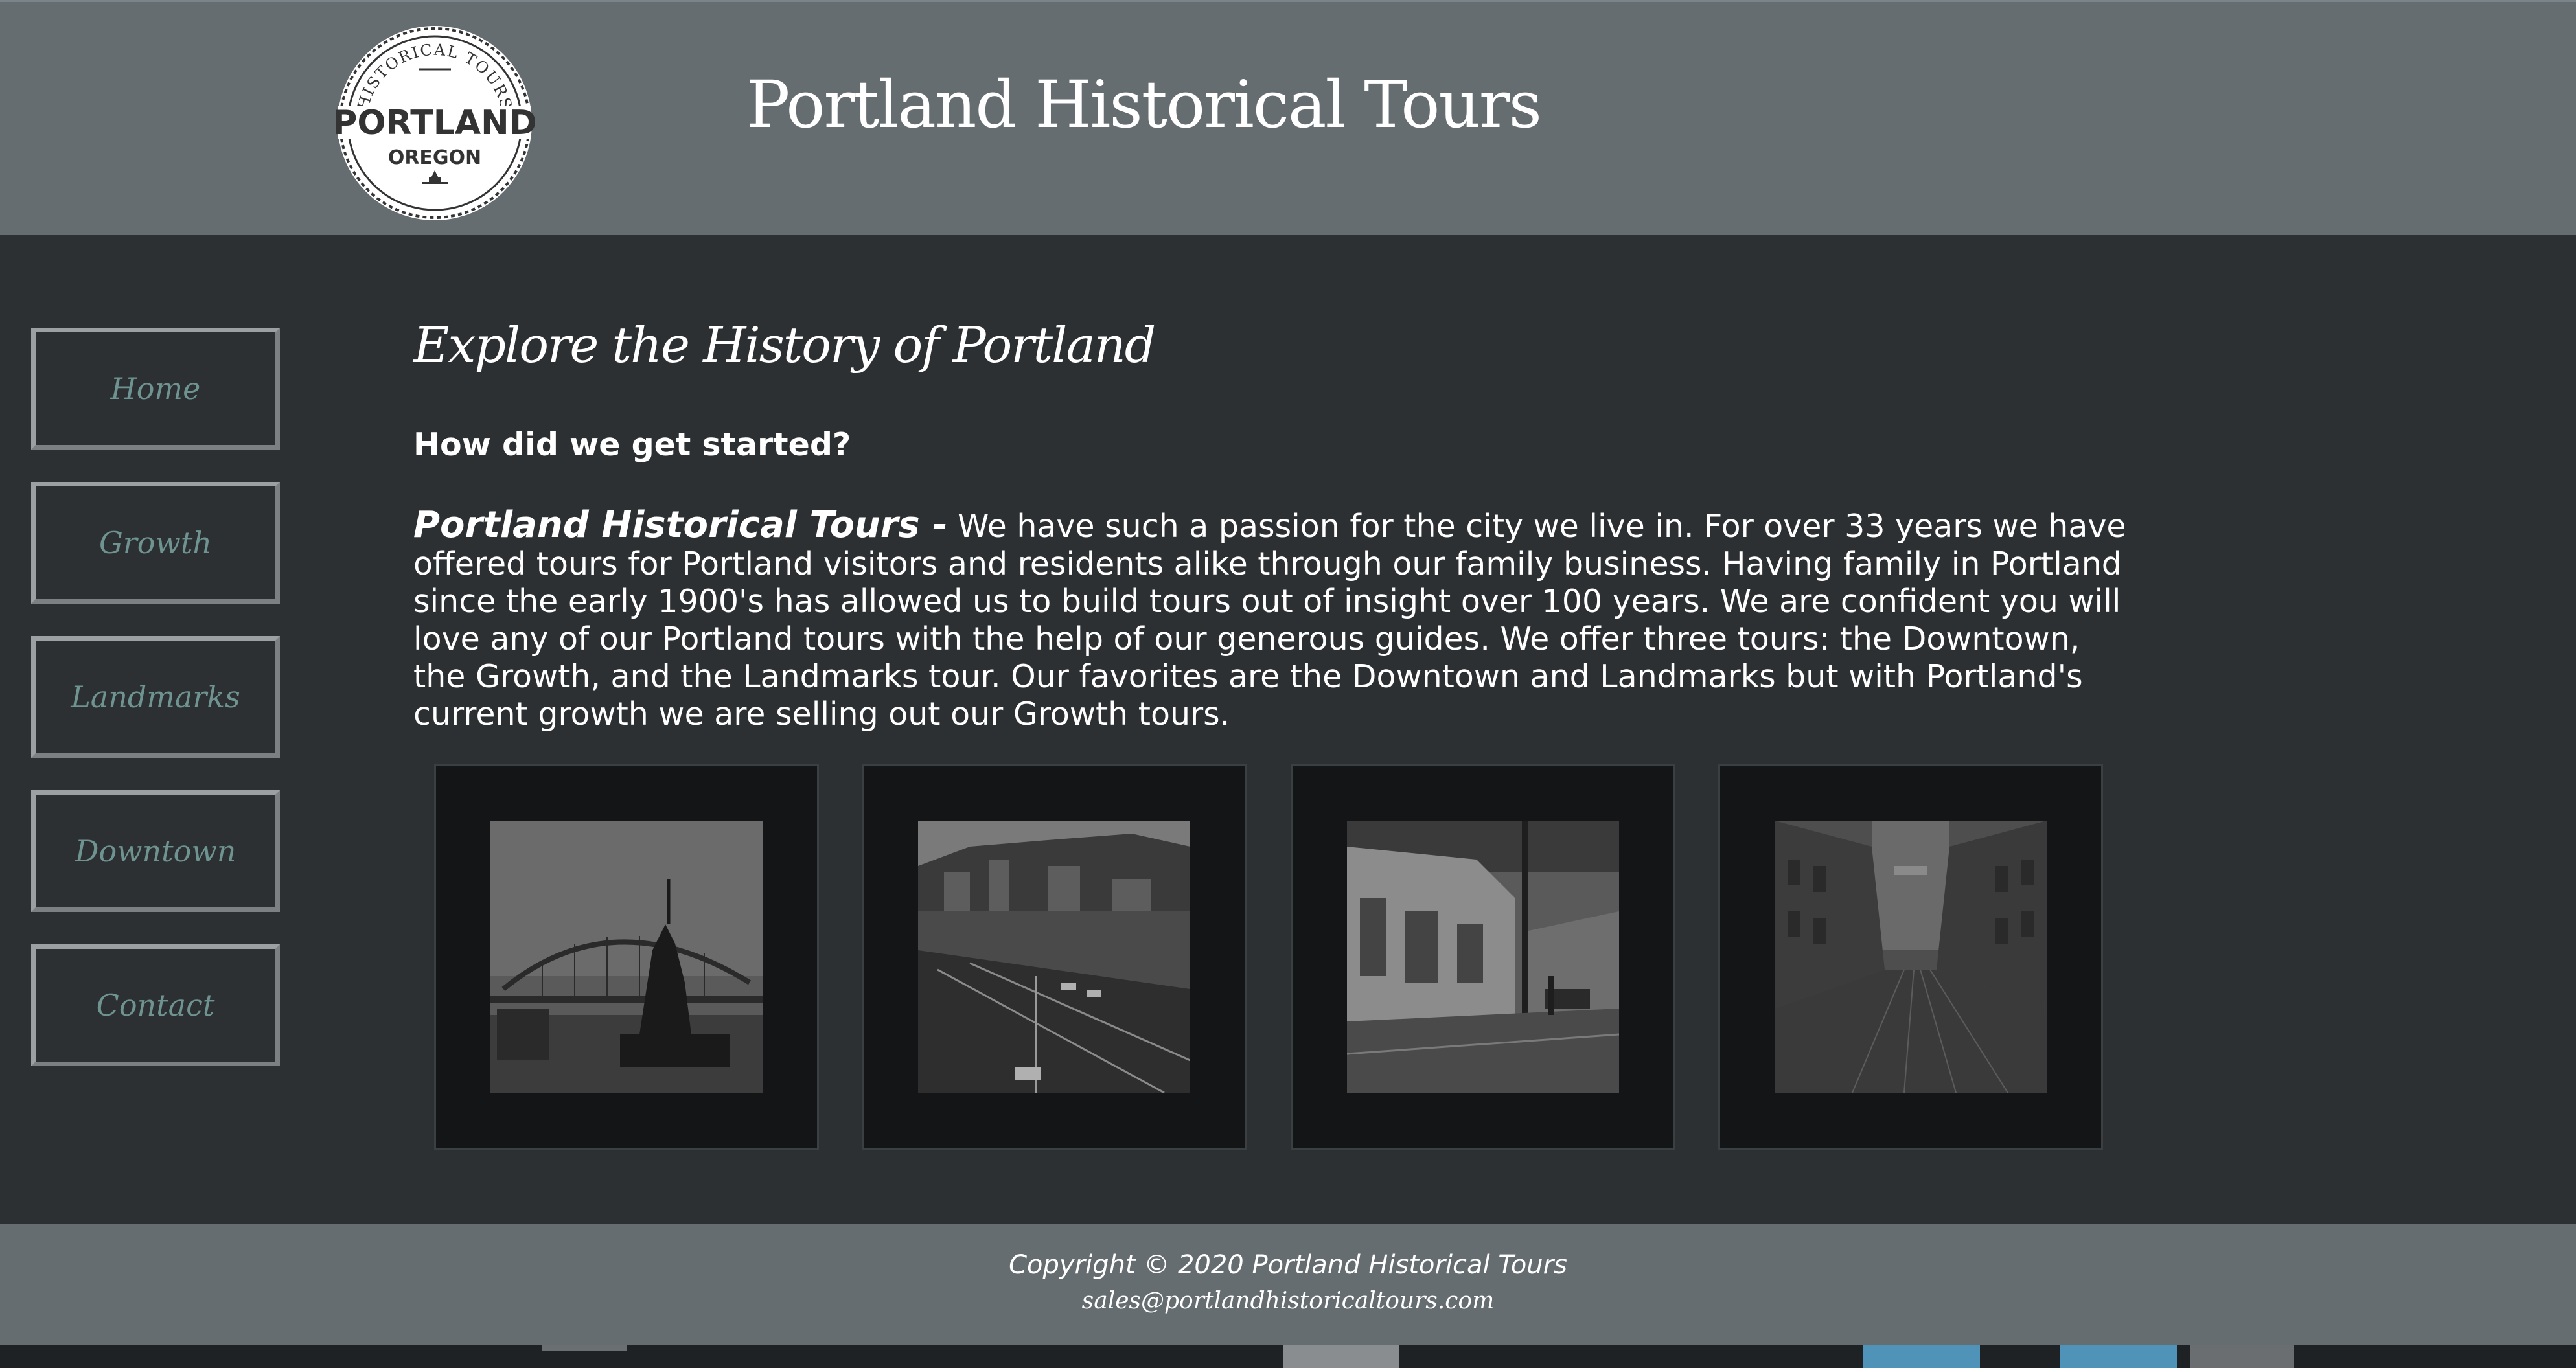  Describe the element at coordinates (435, 157) in the screenshot. I see `logo-sub-text: OREGON` at that location.